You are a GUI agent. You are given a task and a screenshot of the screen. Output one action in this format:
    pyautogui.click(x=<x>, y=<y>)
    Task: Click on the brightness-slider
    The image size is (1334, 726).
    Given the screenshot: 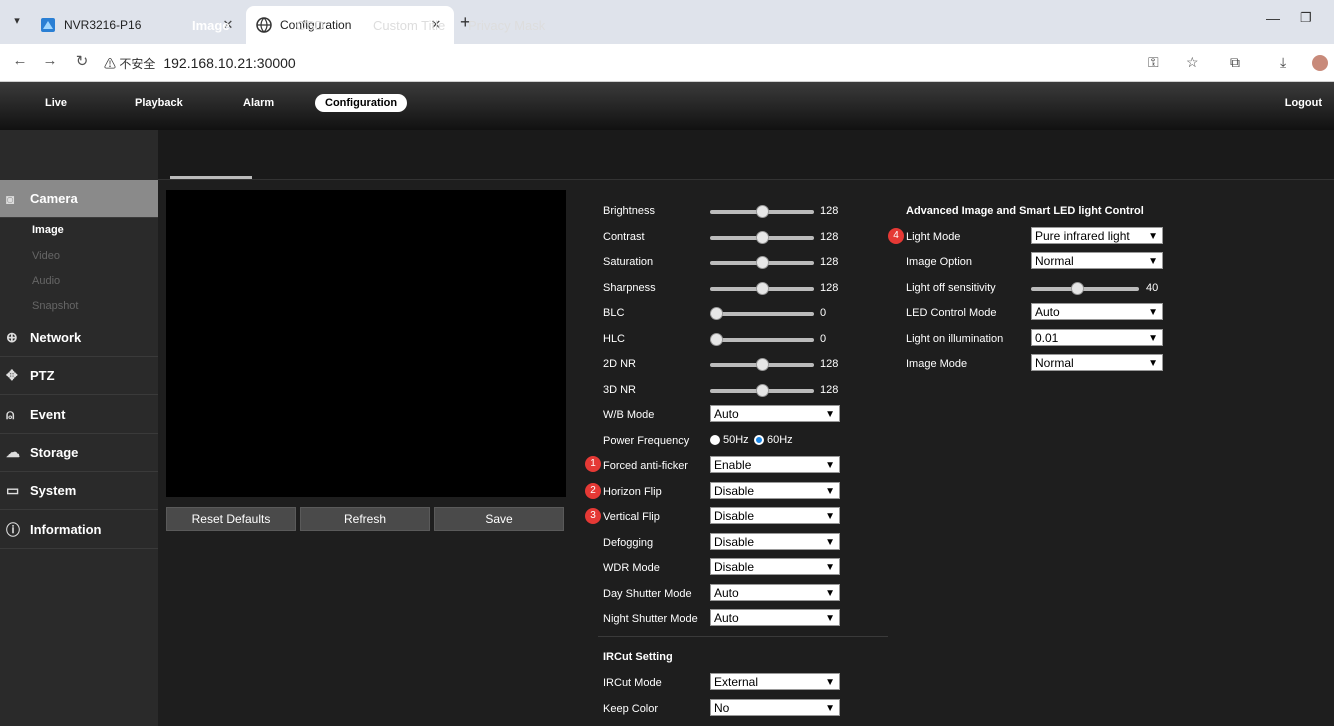 What is the action you would take?
    pyautogui.click(x=762, y=211)
    